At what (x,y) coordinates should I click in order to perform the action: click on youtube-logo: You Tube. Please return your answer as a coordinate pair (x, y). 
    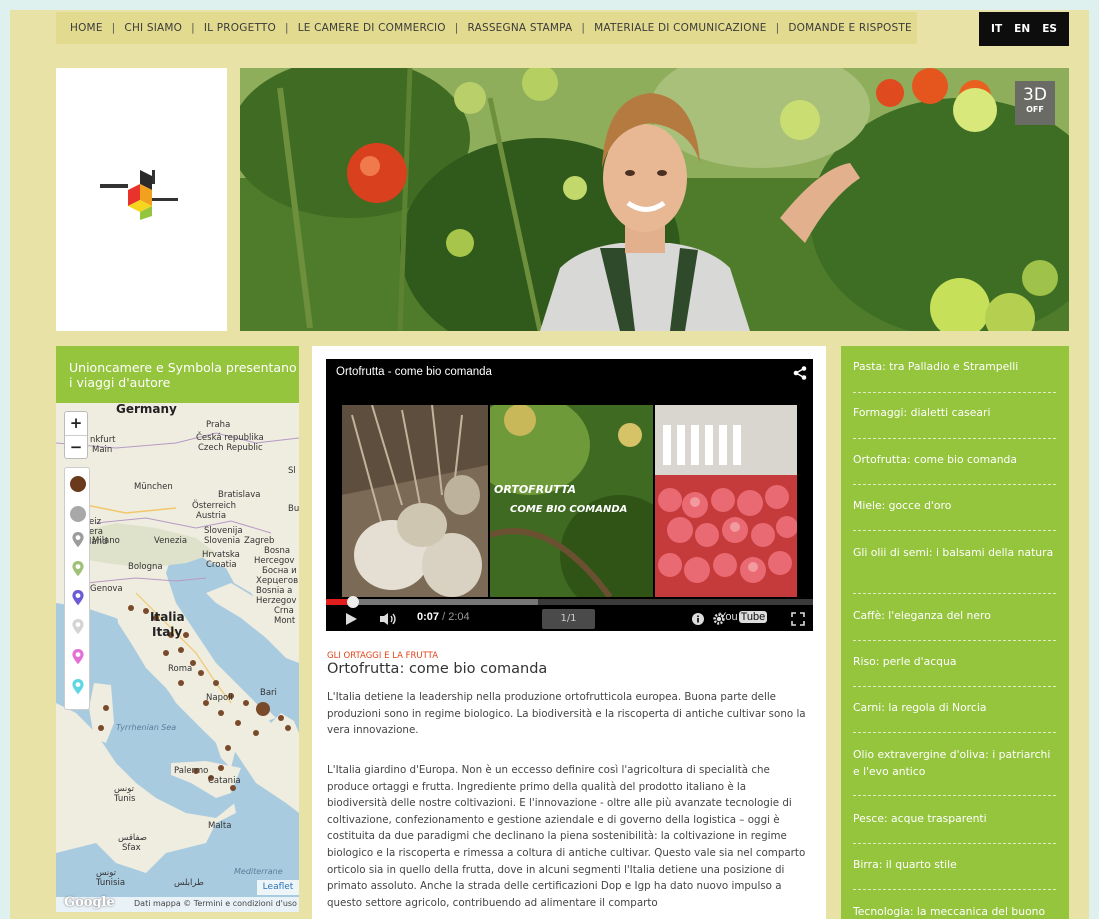
    Looking at the image, I should click on (743, 617).